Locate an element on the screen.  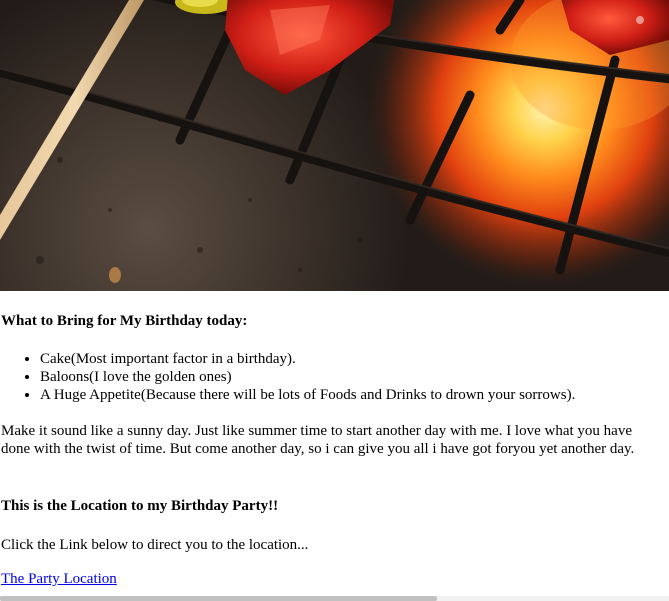
list-item: Baloons(I love the golden ones) is located at coordinates (307, 377).